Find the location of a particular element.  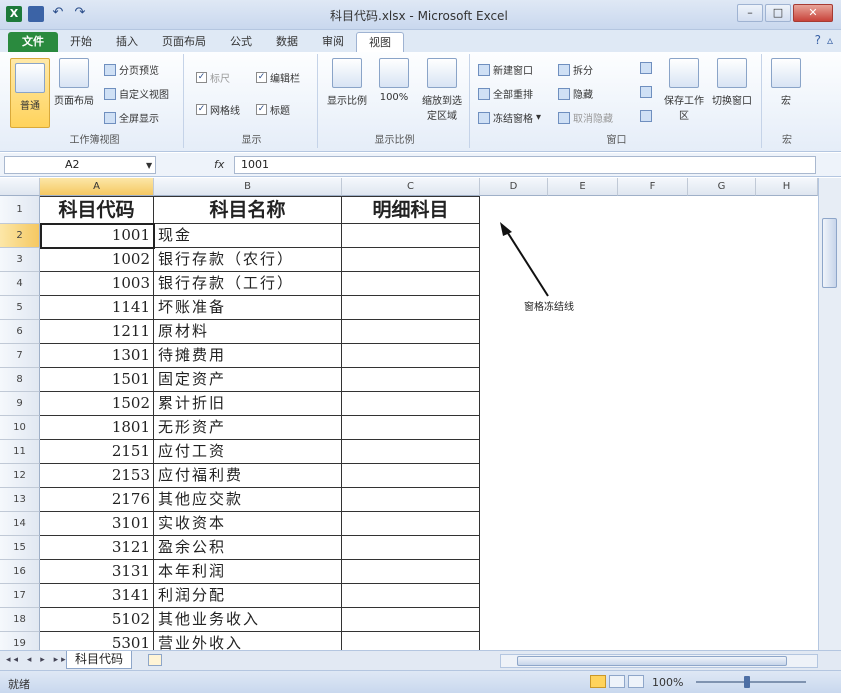

custom-views-icon is located at coordinates (110, 93).